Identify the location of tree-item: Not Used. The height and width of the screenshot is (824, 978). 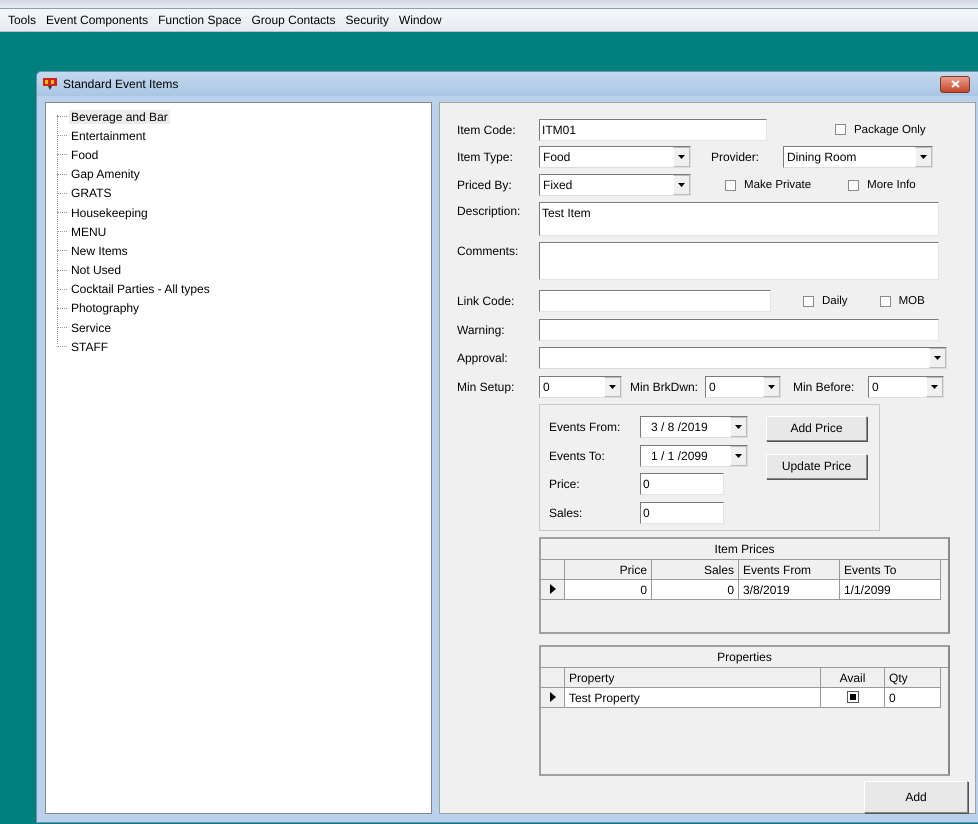
(96, 270).